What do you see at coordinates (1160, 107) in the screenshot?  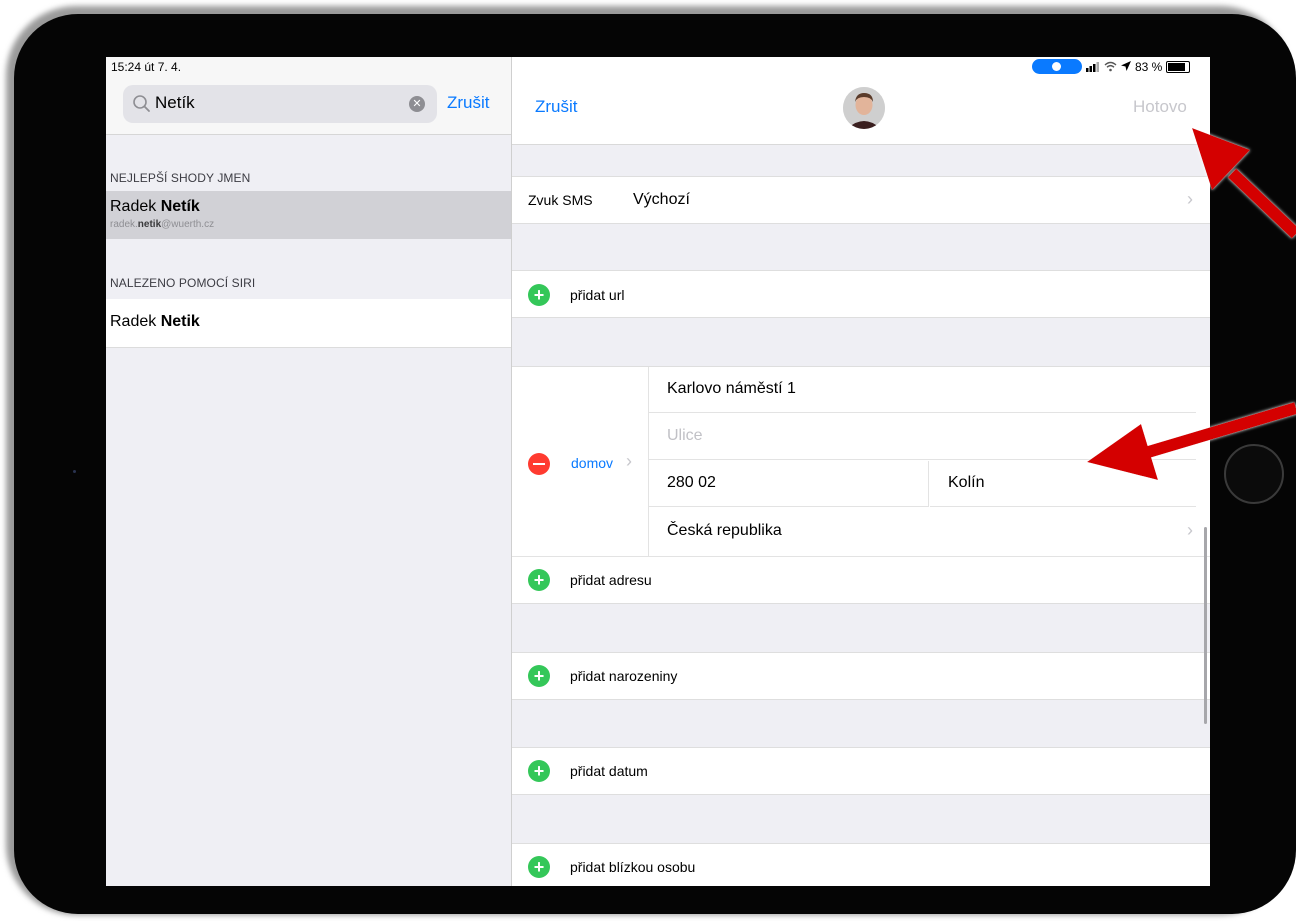 I see `editor-done-button: Hotovo` at bounding box center [1160, 107].